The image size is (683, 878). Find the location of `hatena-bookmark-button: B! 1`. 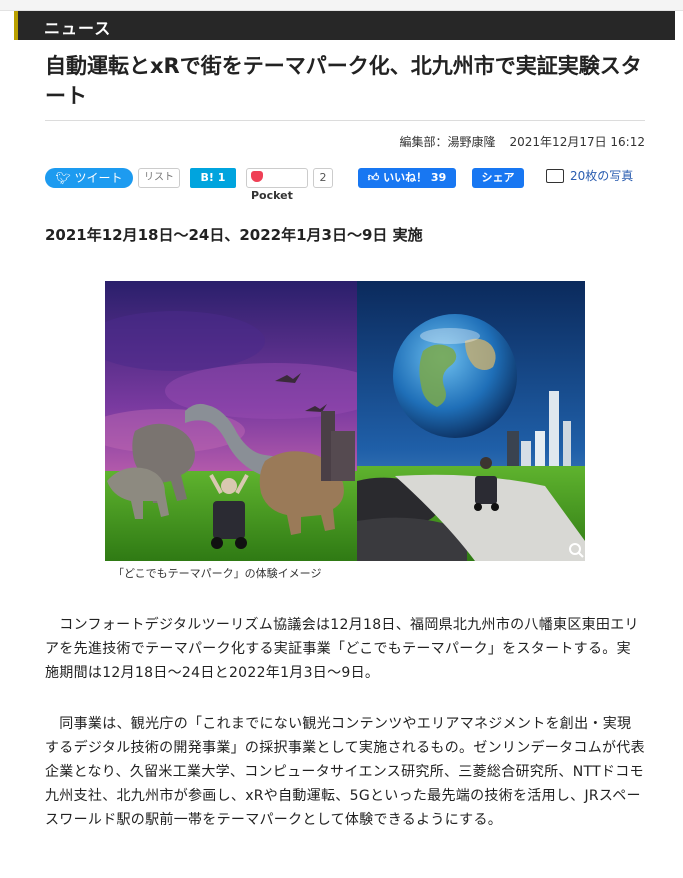

hatena-bookmark-button: B! 1 is located at coordinates (213, 178).